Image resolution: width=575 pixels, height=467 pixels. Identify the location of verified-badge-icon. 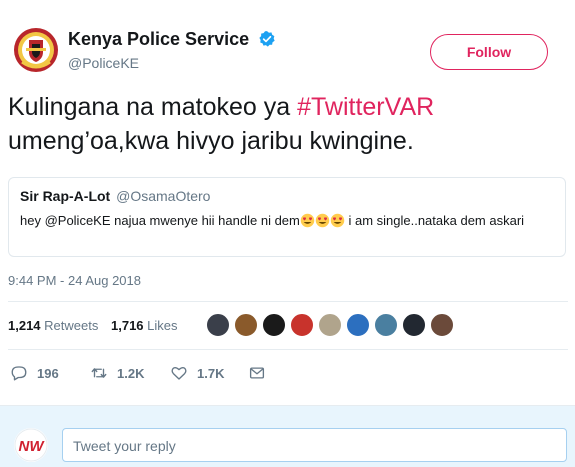
(267, 39).